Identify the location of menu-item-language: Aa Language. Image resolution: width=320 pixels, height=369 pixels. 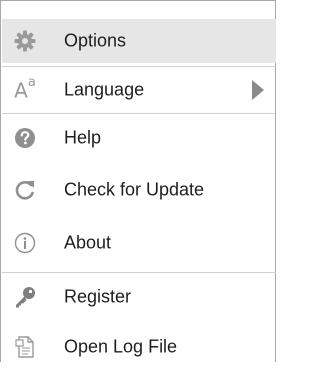
(139, 90).